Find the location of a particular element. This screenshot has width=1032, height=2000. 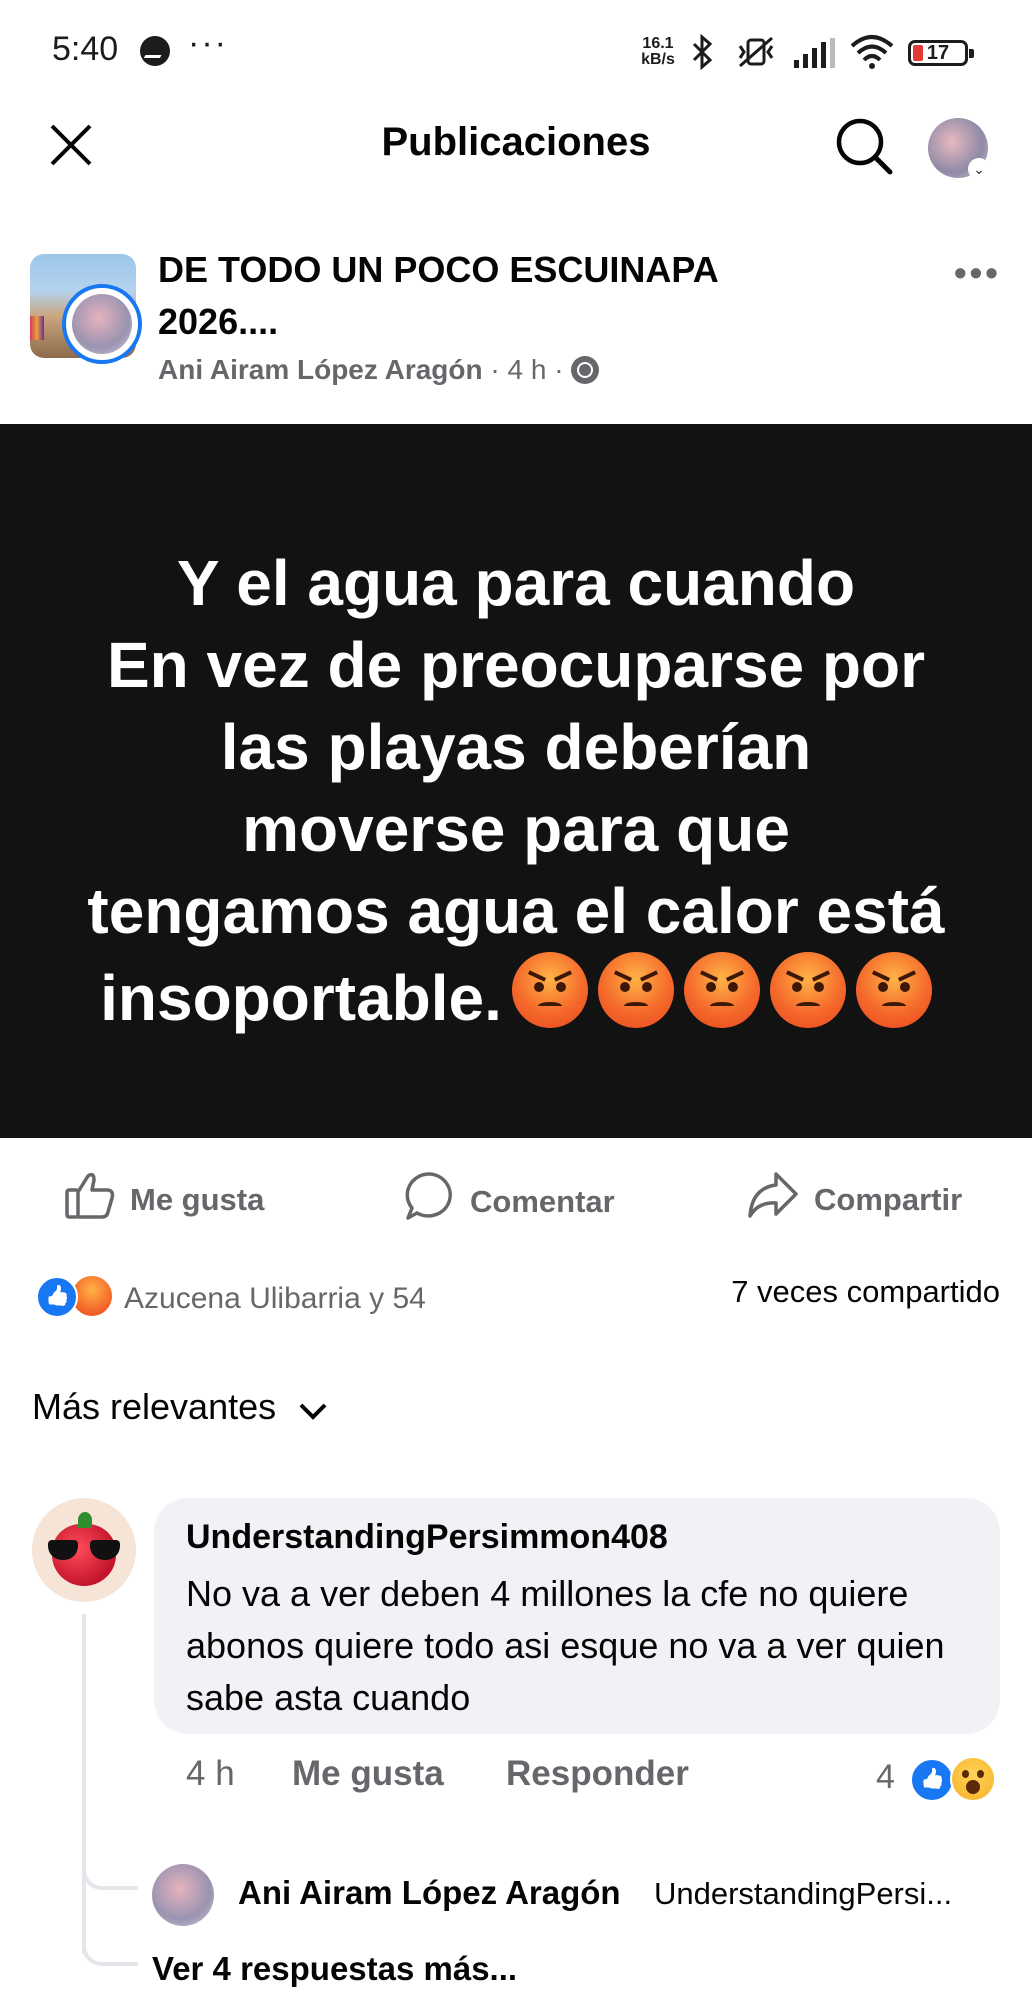

wow-reaction-icon is located at coordinates (973, 1779).